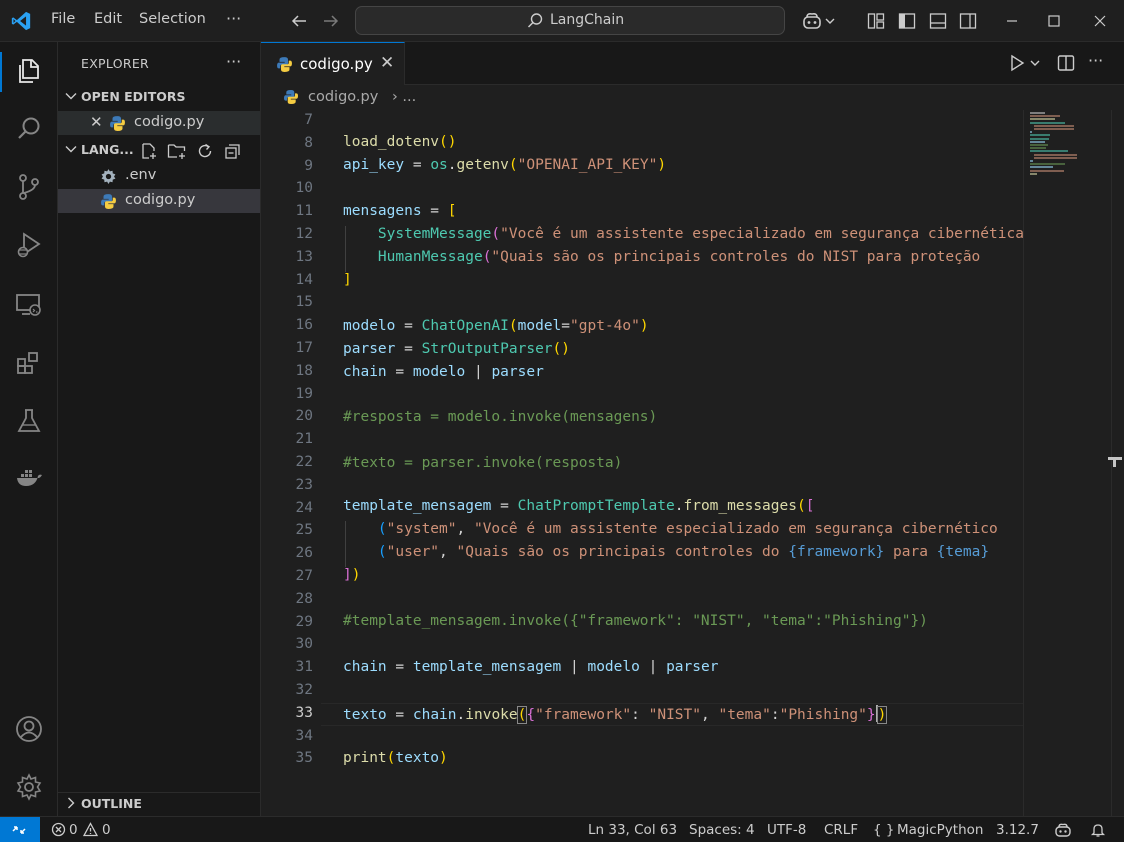 This screenshot has width=1124, height=842. Describe the element at coordinates (876, 21) in the screenshot. I see `customize-layout-icon` at that location.